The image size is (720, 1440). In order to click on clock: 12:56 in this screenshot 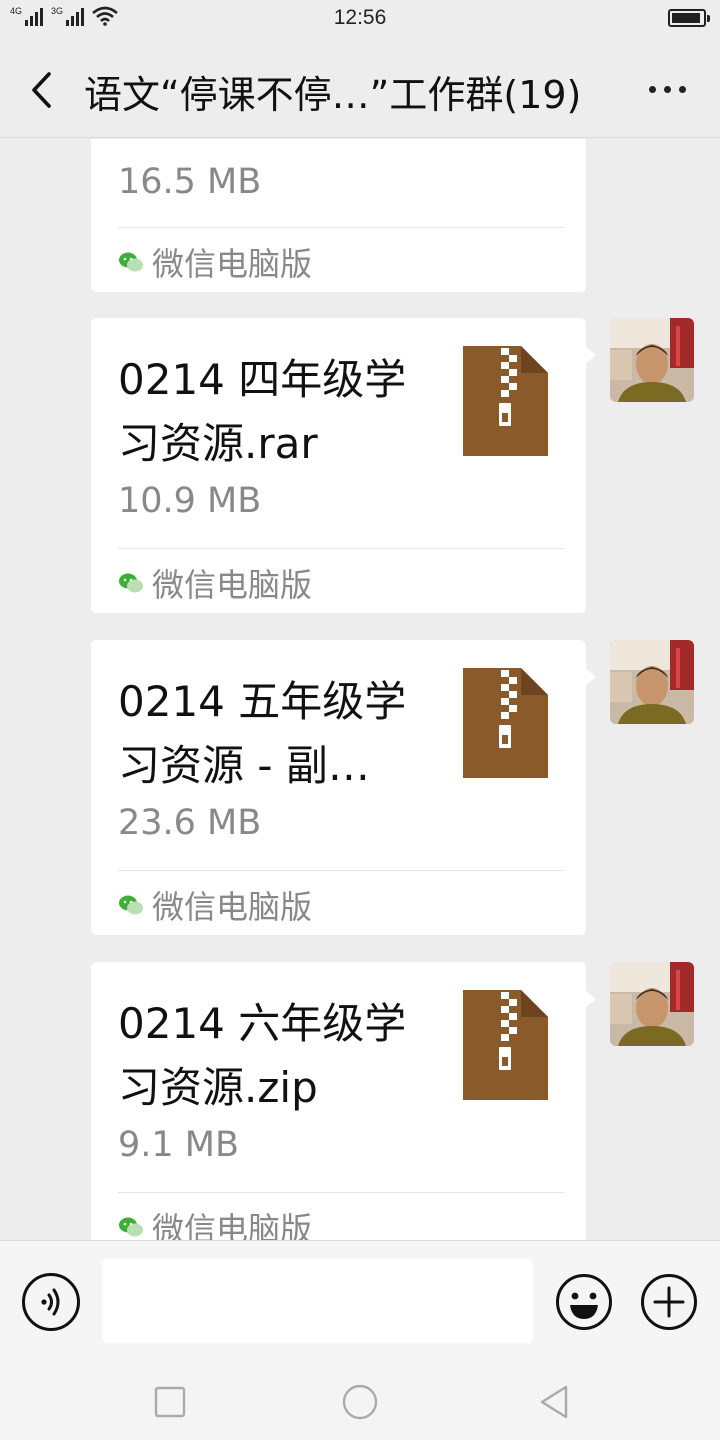, I will do `click(360, 17)`.